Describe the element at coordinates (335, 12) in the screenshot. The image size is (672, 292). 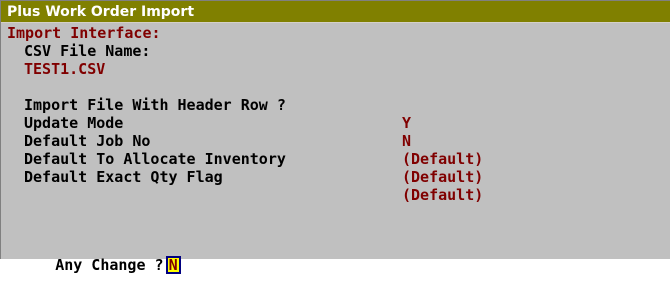
I see `window-title: Plus Work Order Import` at that location.